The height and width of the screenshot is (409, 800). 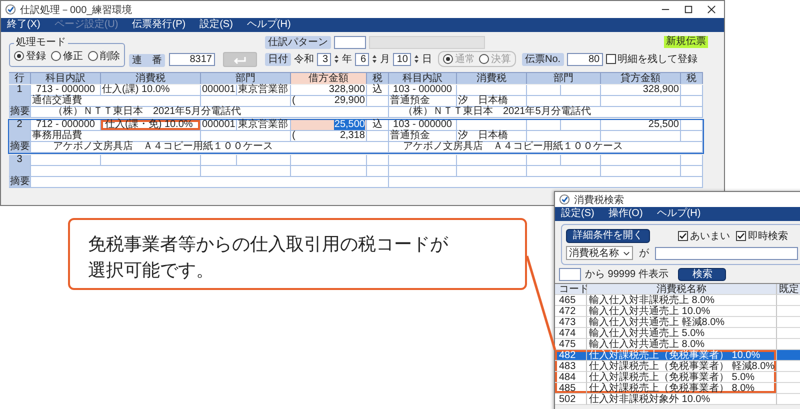 I want to click on checkbox: あいまい, so click(x=704, y=236).